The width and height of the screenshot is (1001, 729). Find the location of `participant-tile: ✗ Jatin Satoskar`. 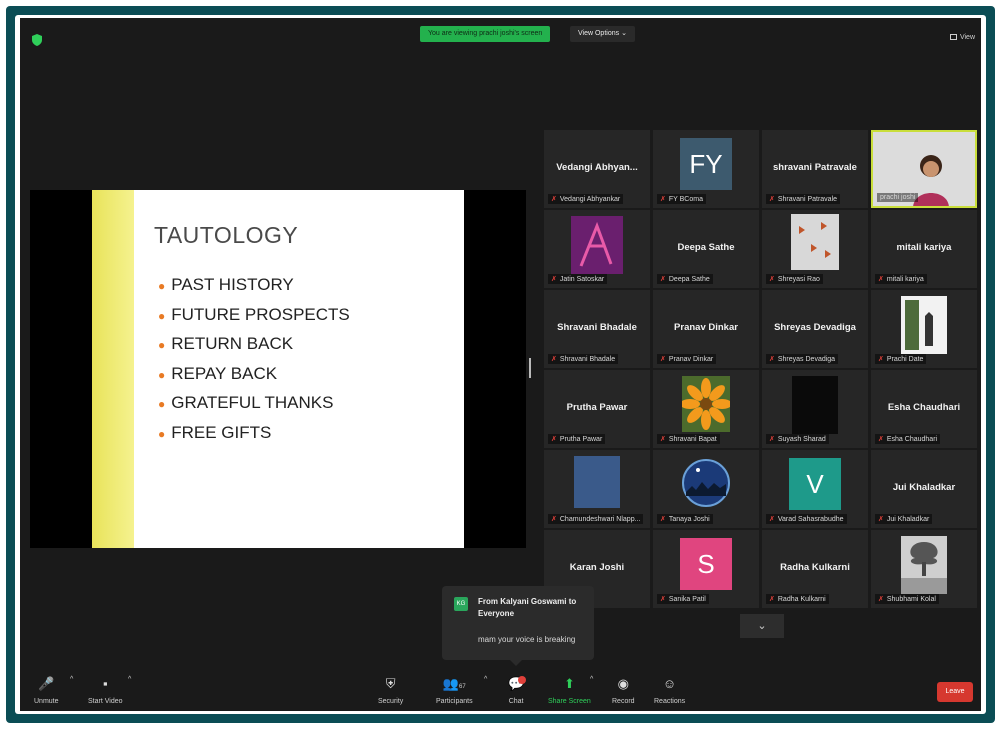

participant-tile: ✗ Jatin Satoskar is located at coordinates (597, 249).